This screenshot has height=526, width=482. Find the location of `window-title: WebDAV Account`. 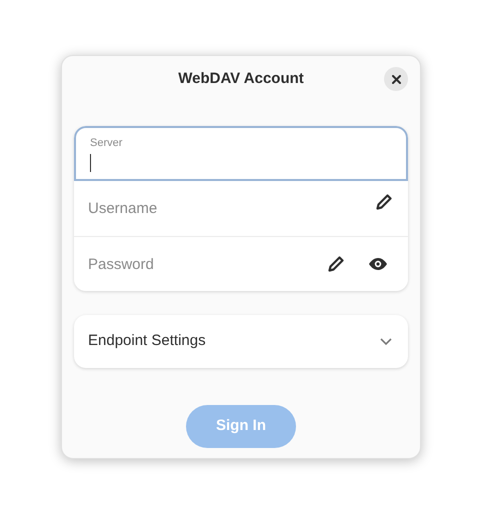

window-title: WebDAV Account is located at coordinates (241, 78).